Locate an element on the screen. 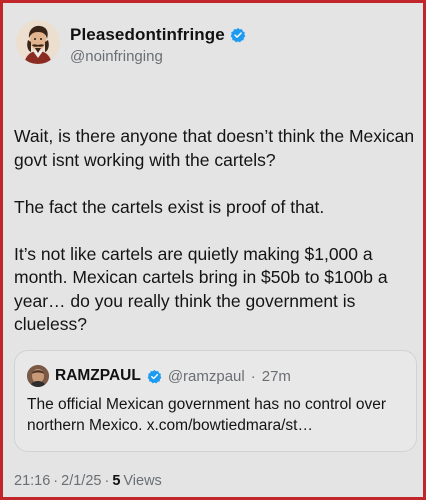  author-handle: @noinfringing is located at coordinates (116, 56).